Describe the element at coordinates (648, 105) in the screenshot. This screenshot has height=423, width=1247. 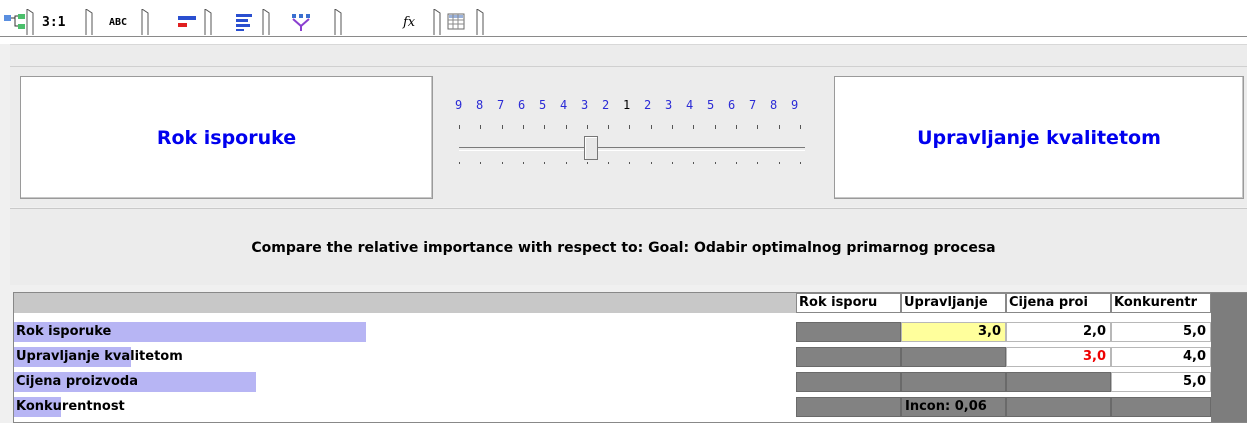
I see `scale-number: 2` at that location.